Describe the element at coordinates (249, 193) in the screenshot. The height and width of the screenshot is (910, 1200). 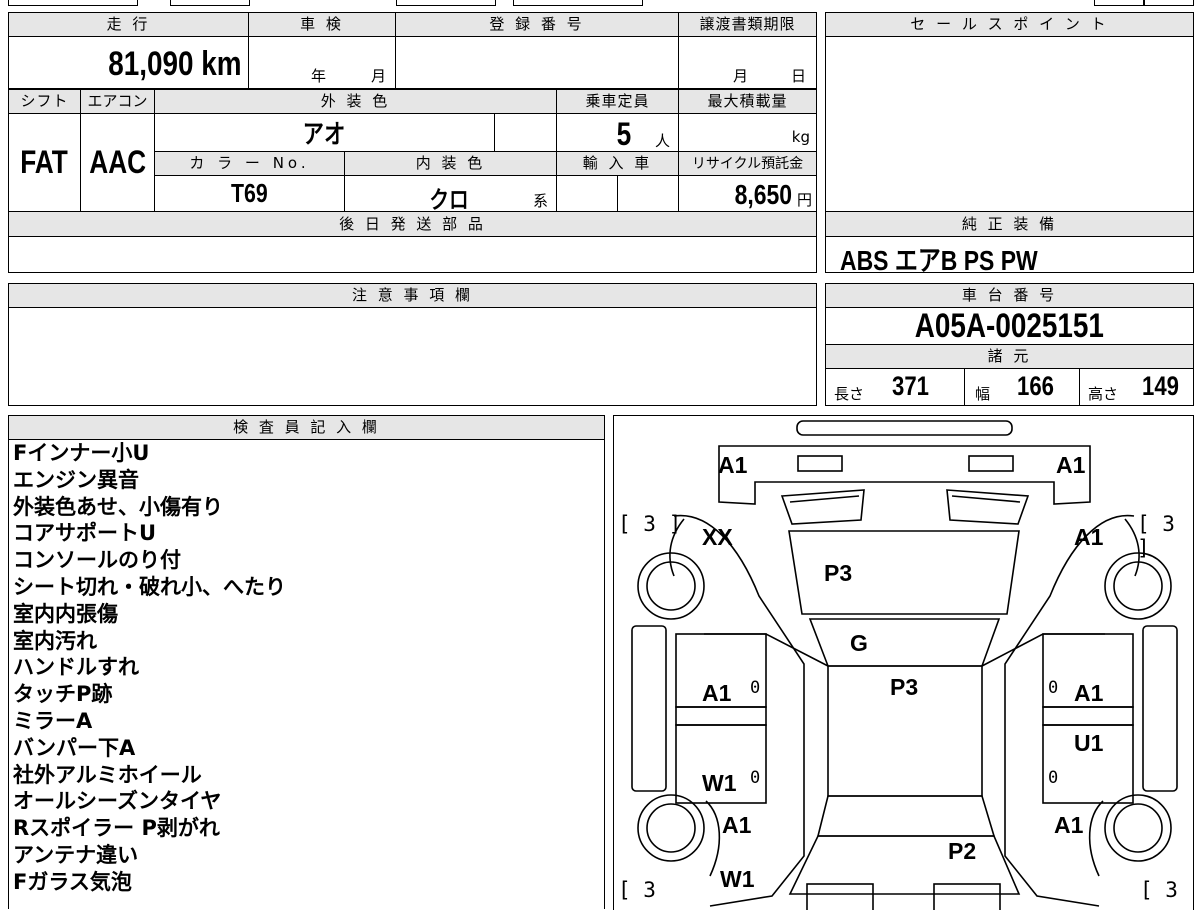
I see `color-no-cell: T69` at that location.